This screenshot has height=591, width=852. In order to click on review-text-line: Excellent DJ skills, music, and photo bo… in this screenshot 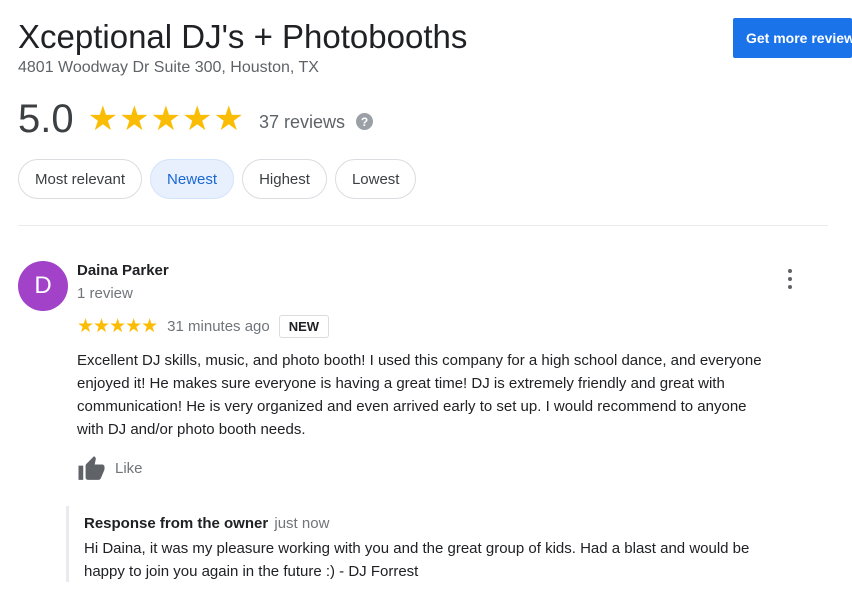, I will do `click(419, 360)`.